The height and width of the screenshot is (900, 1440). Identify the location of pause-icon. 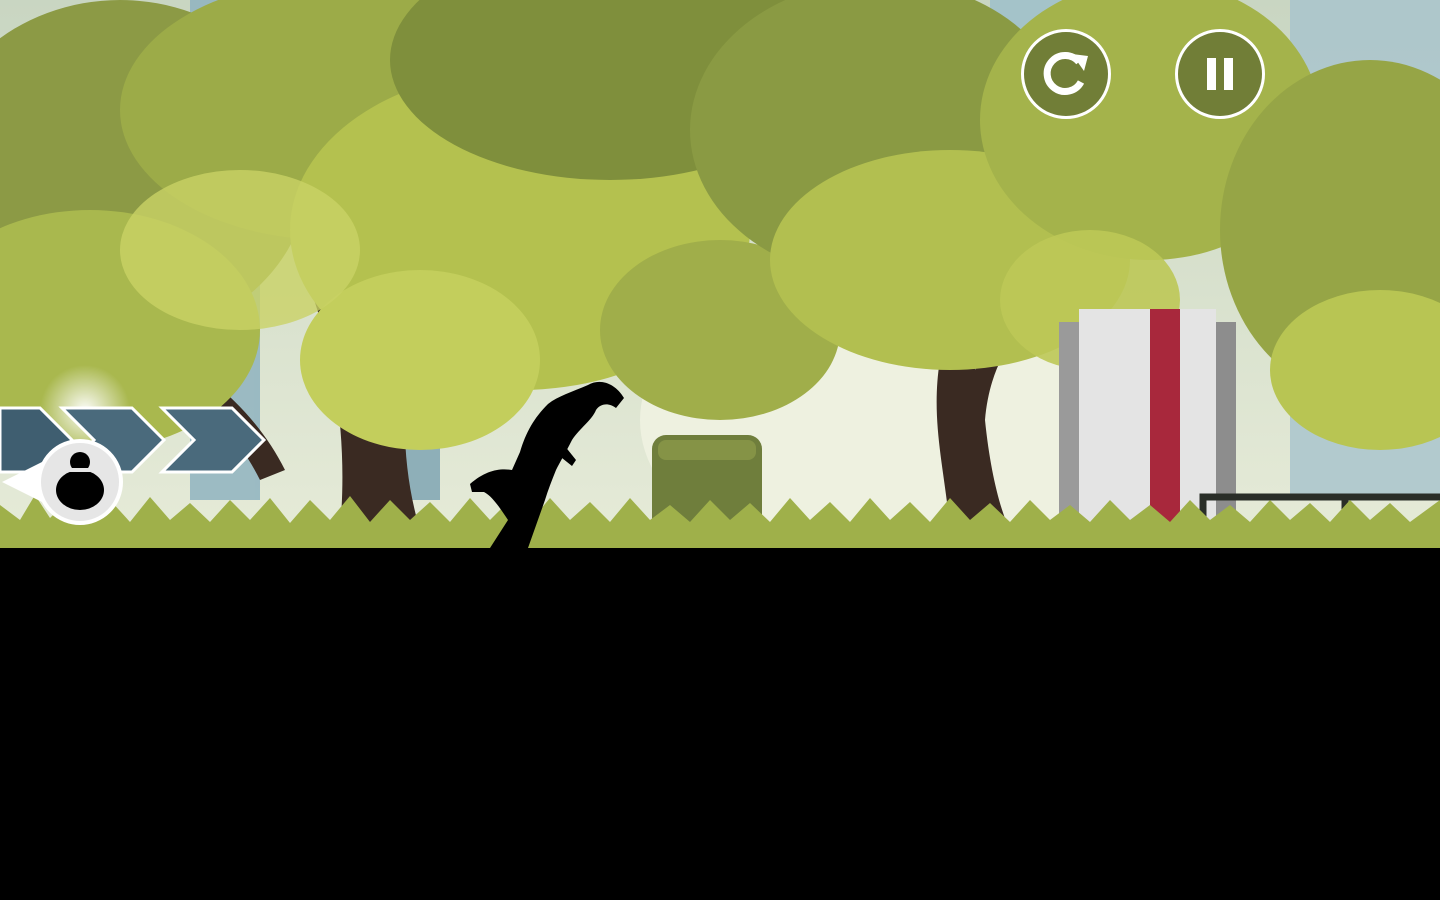
(1220, 74).